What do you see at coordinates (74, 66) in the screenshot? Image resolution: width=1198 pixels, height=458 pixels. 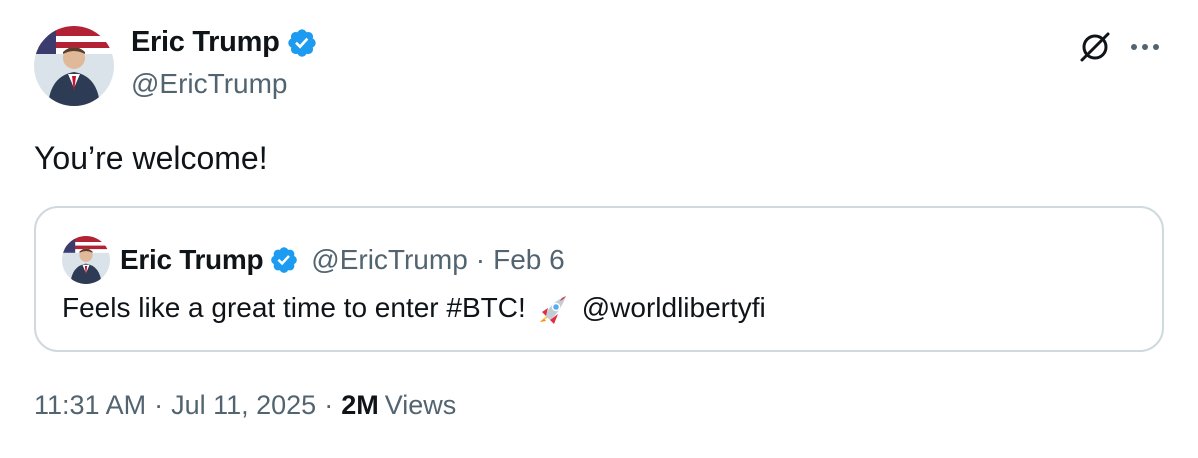 I see `author-avatar` at bounding box center [74, 66].